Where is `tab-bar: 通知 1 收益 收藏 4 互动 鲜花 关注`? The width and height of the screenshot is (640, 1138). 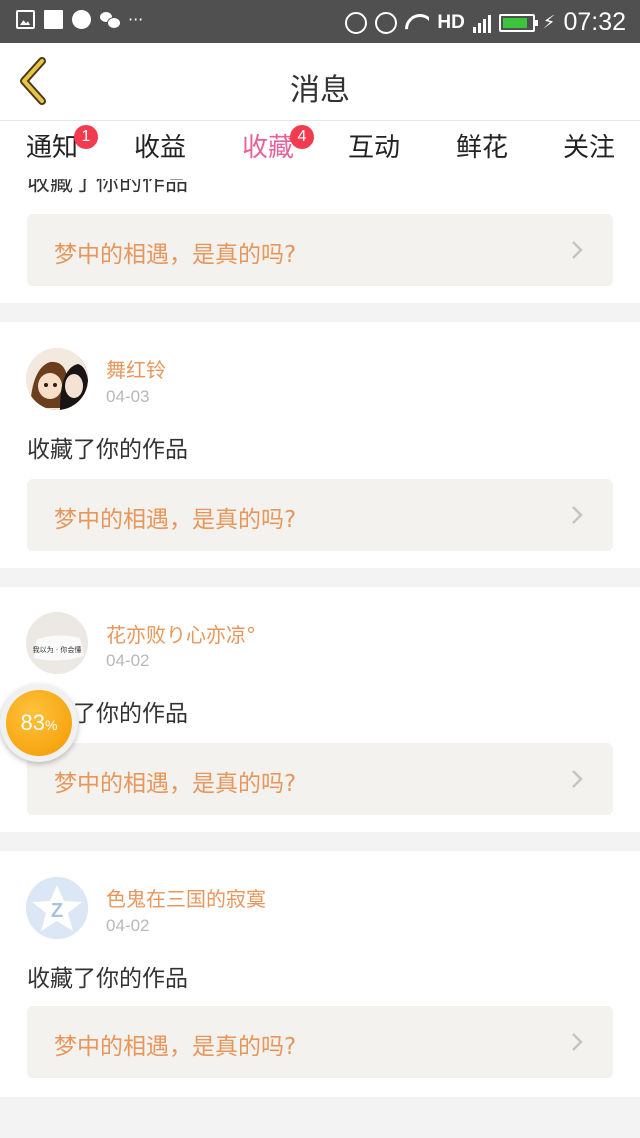 tab-bar: 通知 1 收益 收藏 4 互动 鲜花 关注 is located at coordinates (320, 152).